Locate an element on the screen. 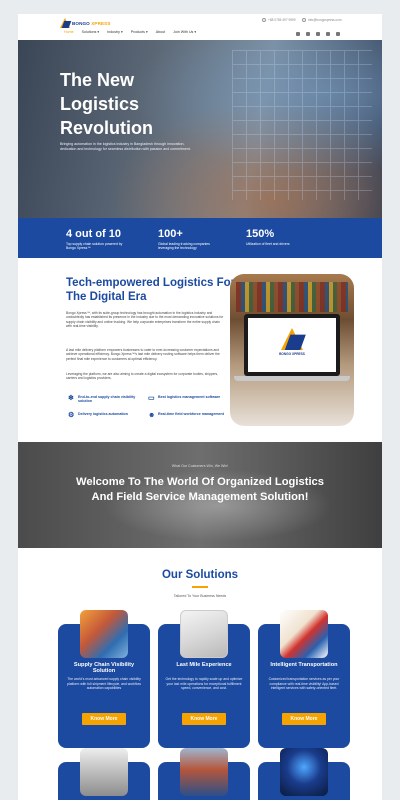  nav-join-with-us: Join With Us ▾ is located at coordinates (184, 32).